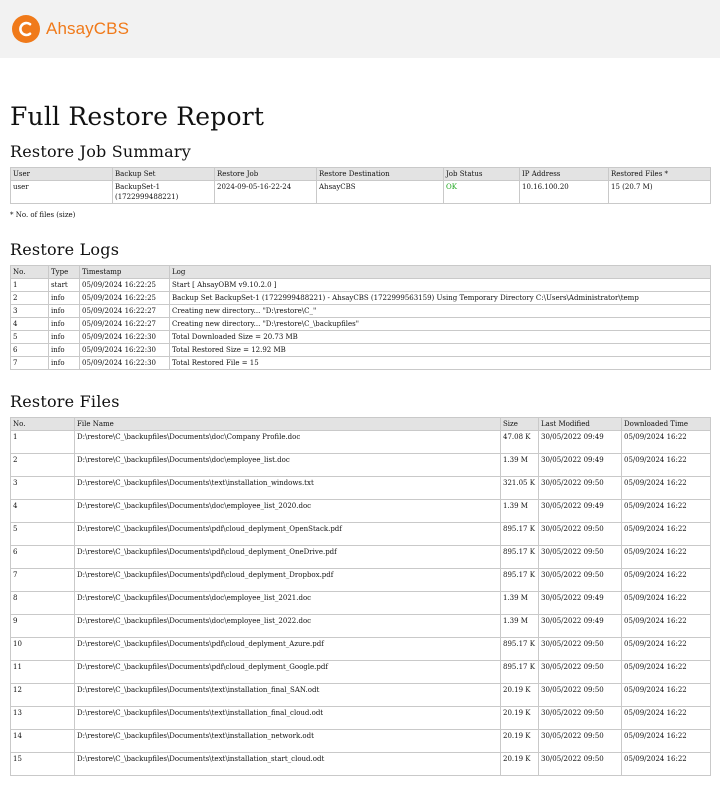  Describe the element at coordinates (29, 311) in the screenshot. I see `log-number-cell: 3` at that location.